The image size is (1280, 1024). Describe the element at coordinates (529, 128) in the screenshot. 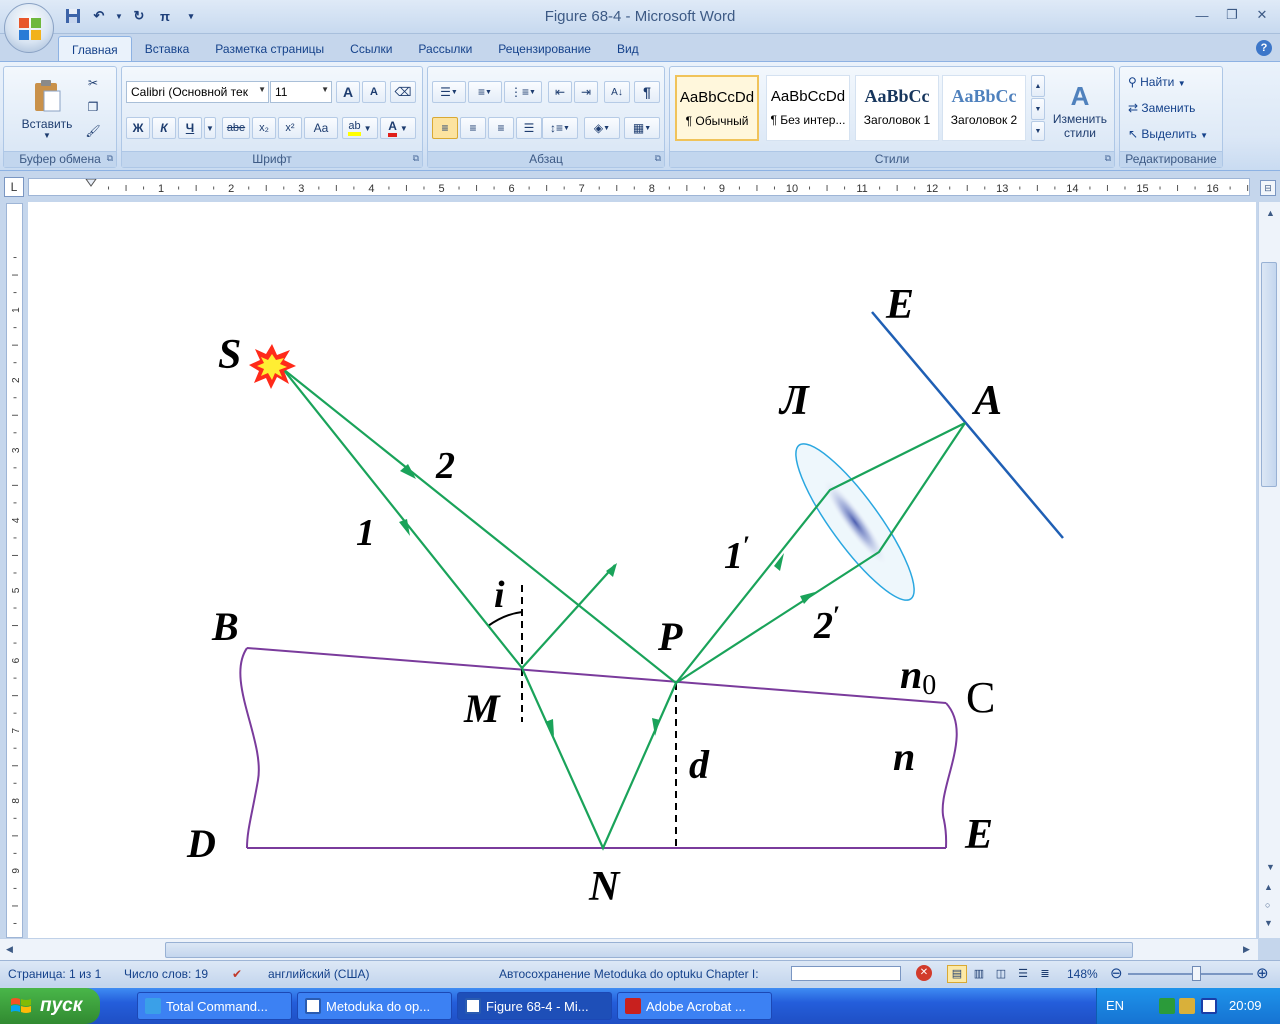

I see `justify-icon: ☰` at that location.